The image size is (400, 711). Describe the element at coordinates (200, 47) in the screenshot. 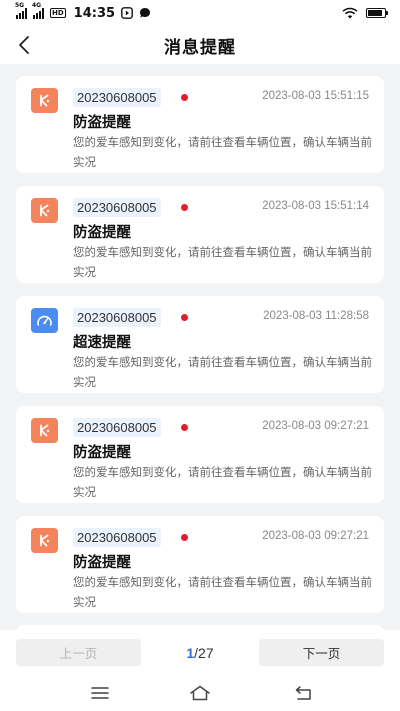

I see `page-title: 消息提醒` at that location.